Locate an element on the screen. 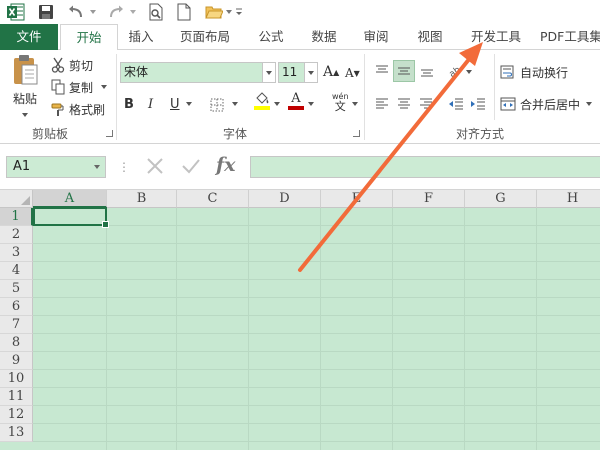  name-box-dropdown-icon is located at coordinates (97, 167).